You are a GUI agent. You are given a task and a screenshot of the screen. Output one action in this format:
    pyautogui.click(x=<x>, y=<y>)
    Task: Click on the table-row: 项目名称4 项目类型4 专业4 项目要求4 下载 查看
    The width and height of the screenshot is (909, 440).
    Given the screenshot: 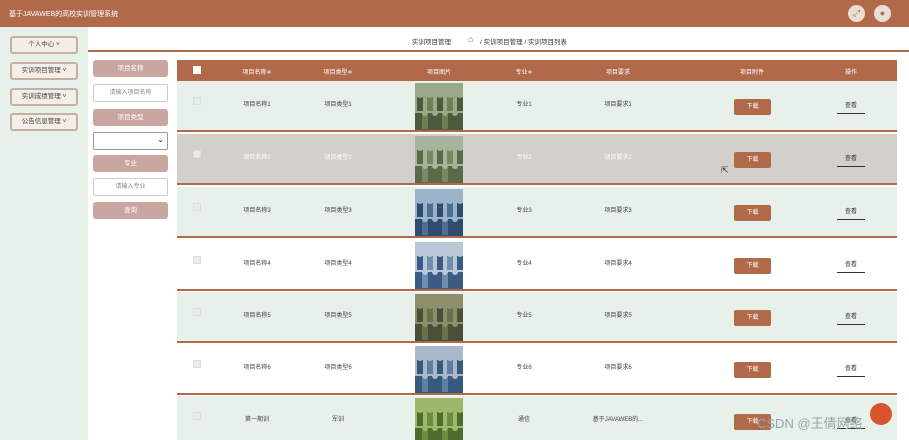 What is the action you would take?
    pyautogui.click(x=537, y=265)
    